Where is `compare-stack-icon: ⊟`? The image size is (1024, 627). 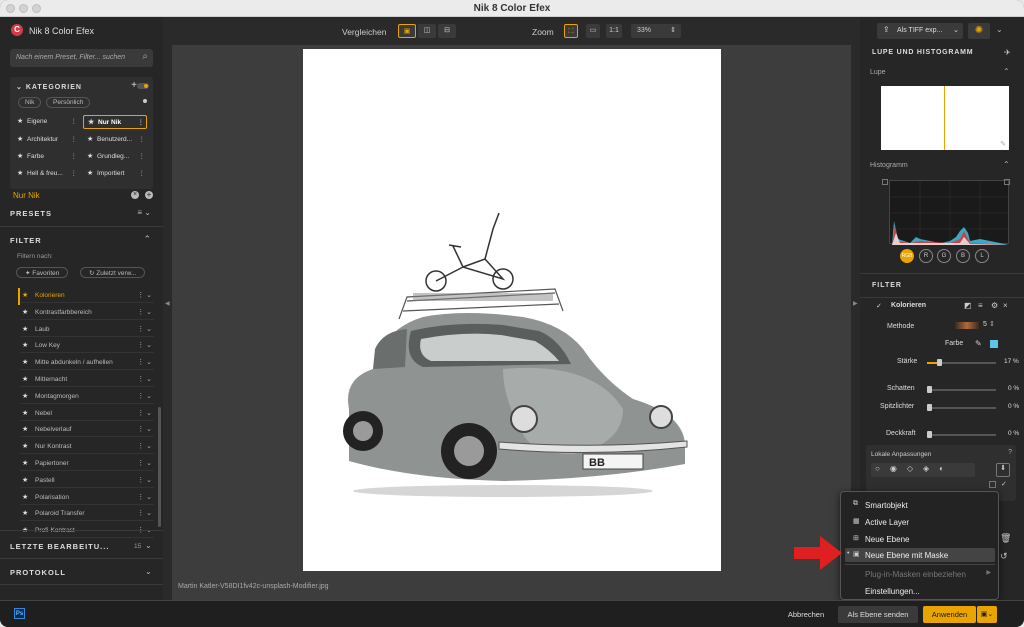
compare-stack-icon: ⊟ is located at coordinates (447, 31).